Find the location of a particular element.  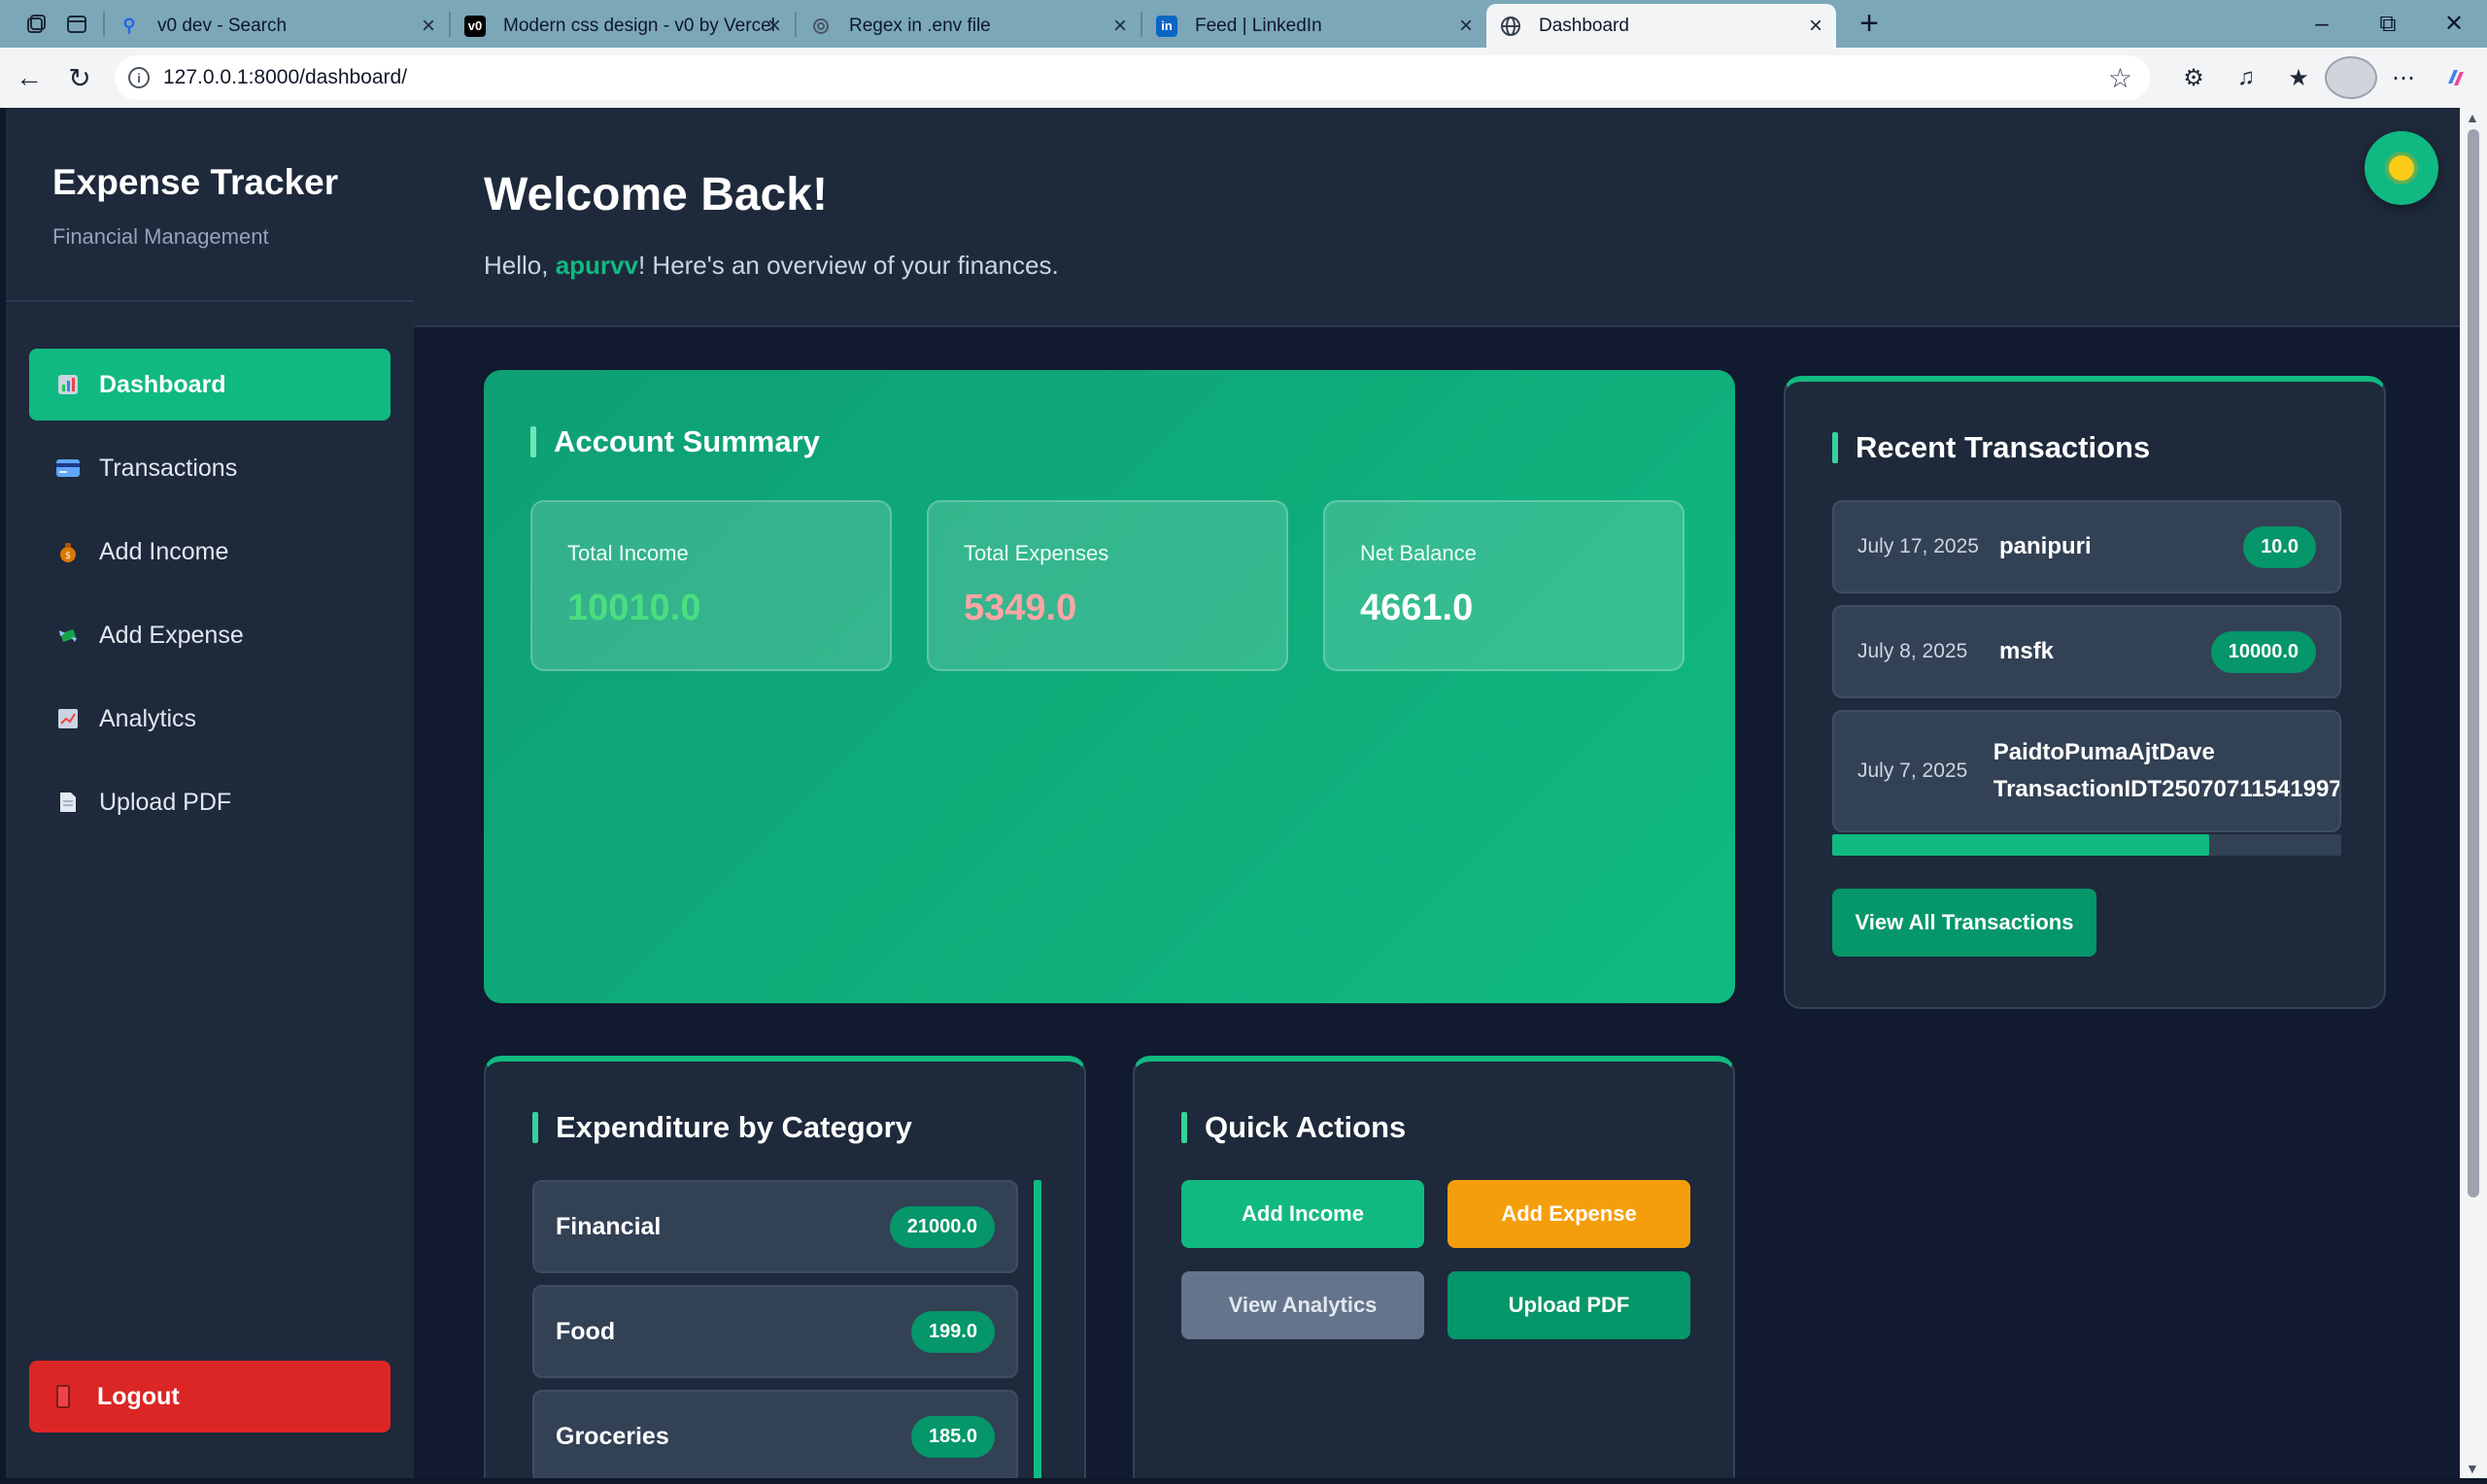

page-scrollbar: ▲ ▼ is located at coordinates (2473, 793).